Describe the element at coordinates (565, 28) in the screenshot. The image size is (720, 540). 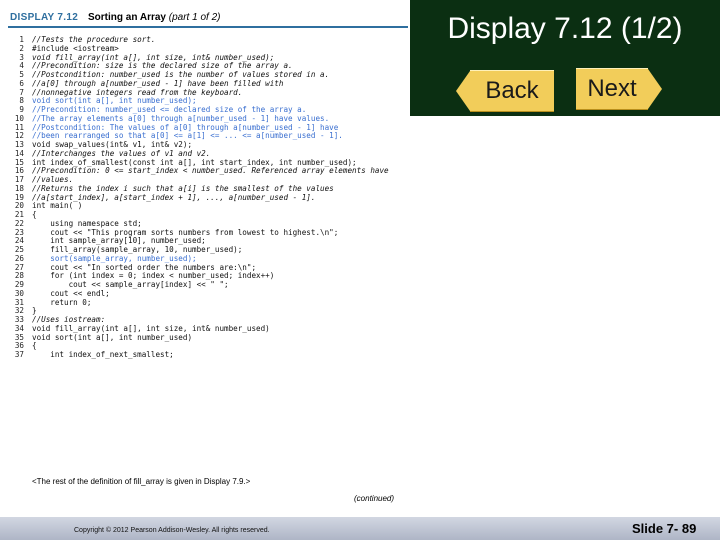
I see `slide-title: Display 7.12 (1/2)` at that location.